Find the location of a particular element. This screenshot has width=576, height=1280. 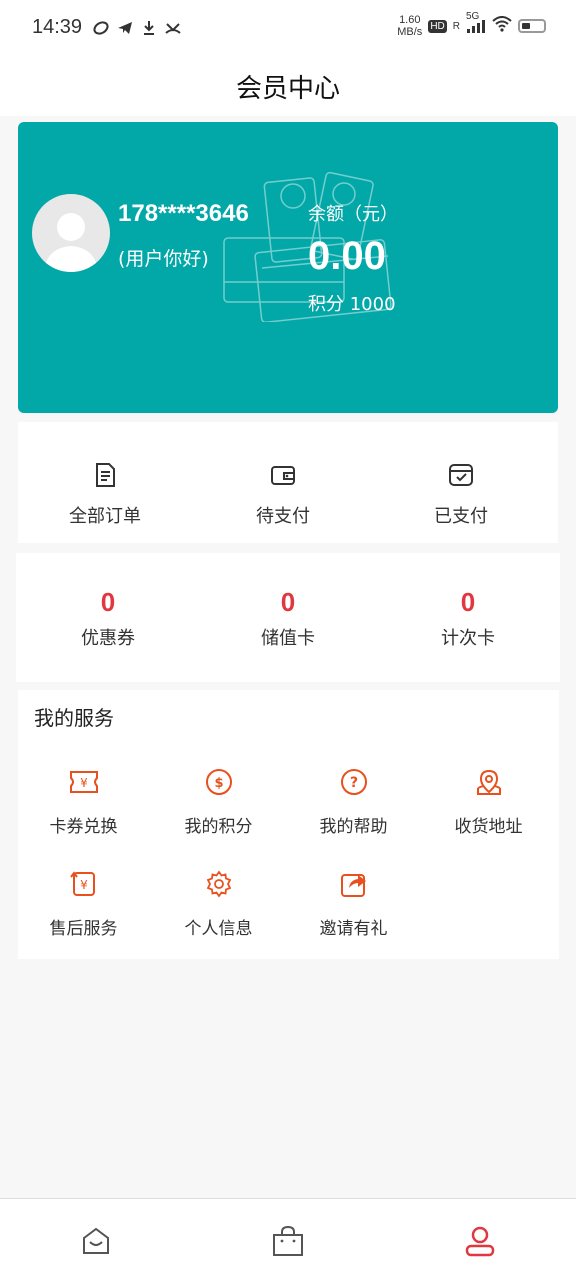

personal-info-button: 个人信息 is located at coordinates (218, 904).